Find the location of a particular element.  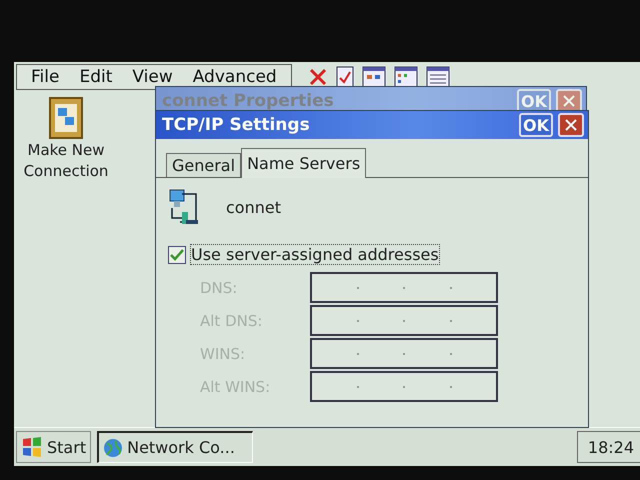

menu-item: Edit is located at coordinates (95, 77).